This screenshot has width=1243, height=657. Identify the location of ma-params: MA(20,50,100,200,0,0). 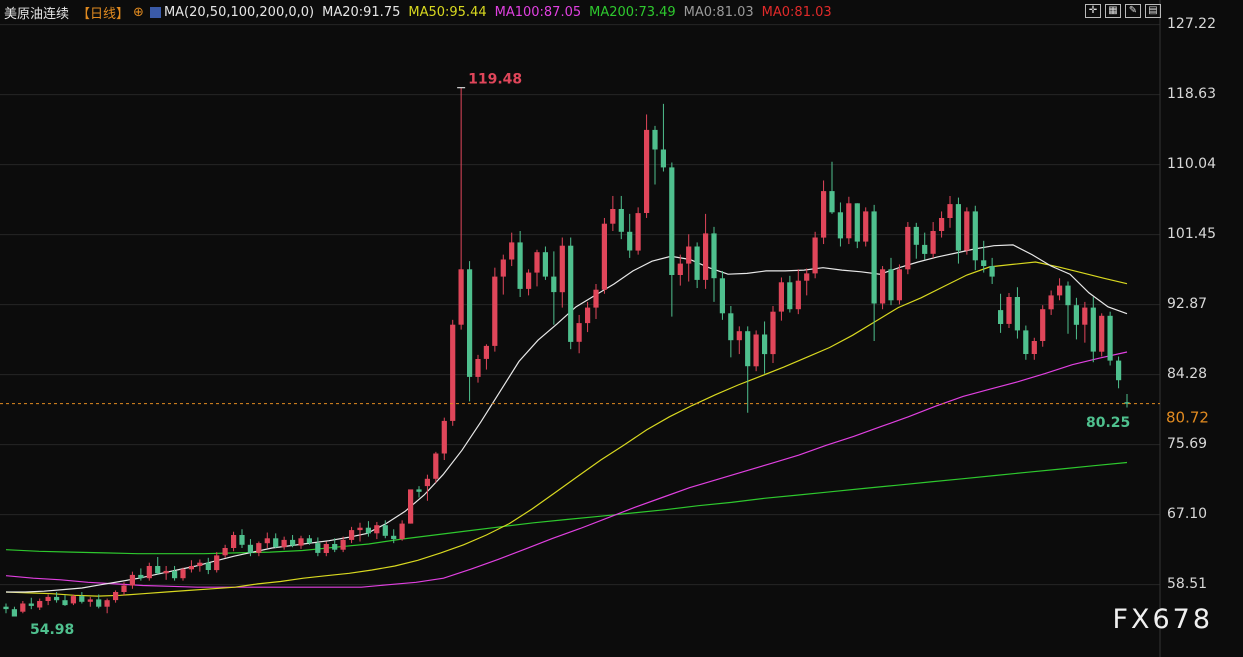
(239, 12).